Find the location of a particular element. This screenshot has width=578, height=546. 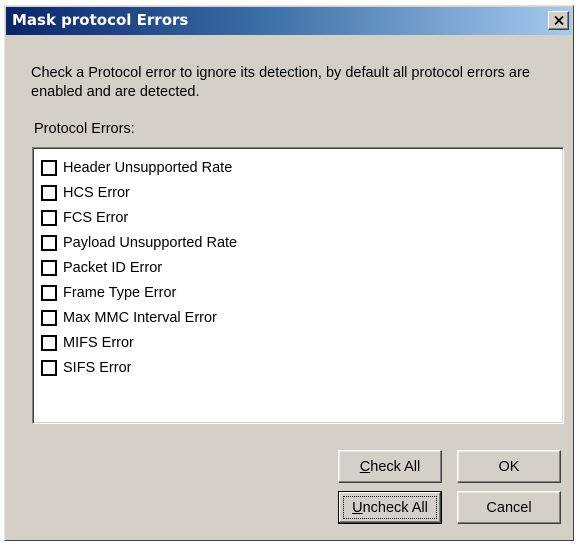

error-item-header-unsupported-rate: Header Unsupported Rate is located at coordinates (139, 167).